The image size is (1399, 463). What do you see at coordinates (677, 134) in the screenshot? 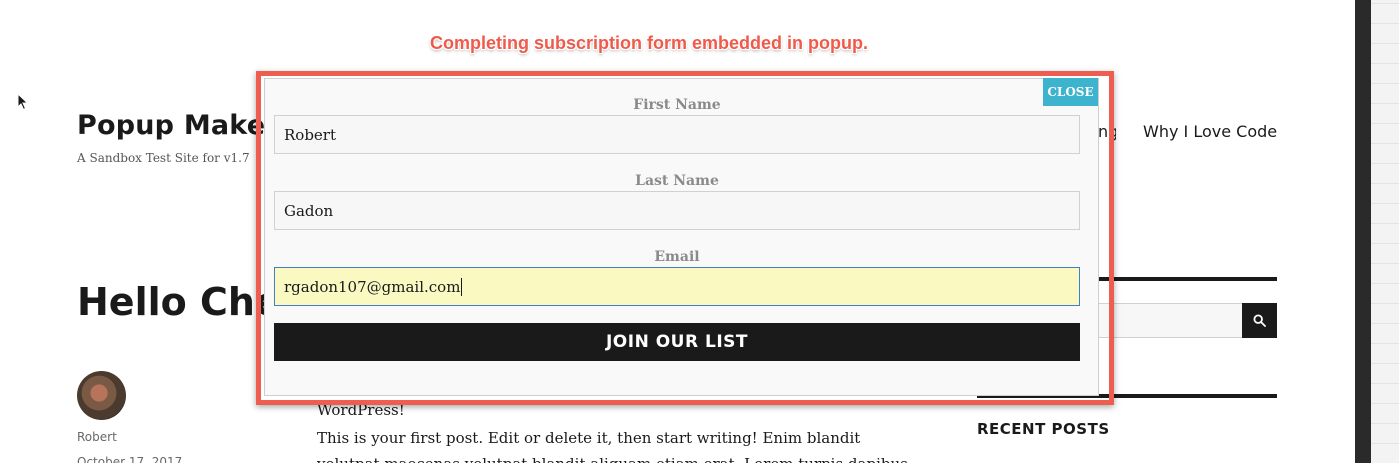
I see `first-name-field: Robert` at bounding box center [677, 134].